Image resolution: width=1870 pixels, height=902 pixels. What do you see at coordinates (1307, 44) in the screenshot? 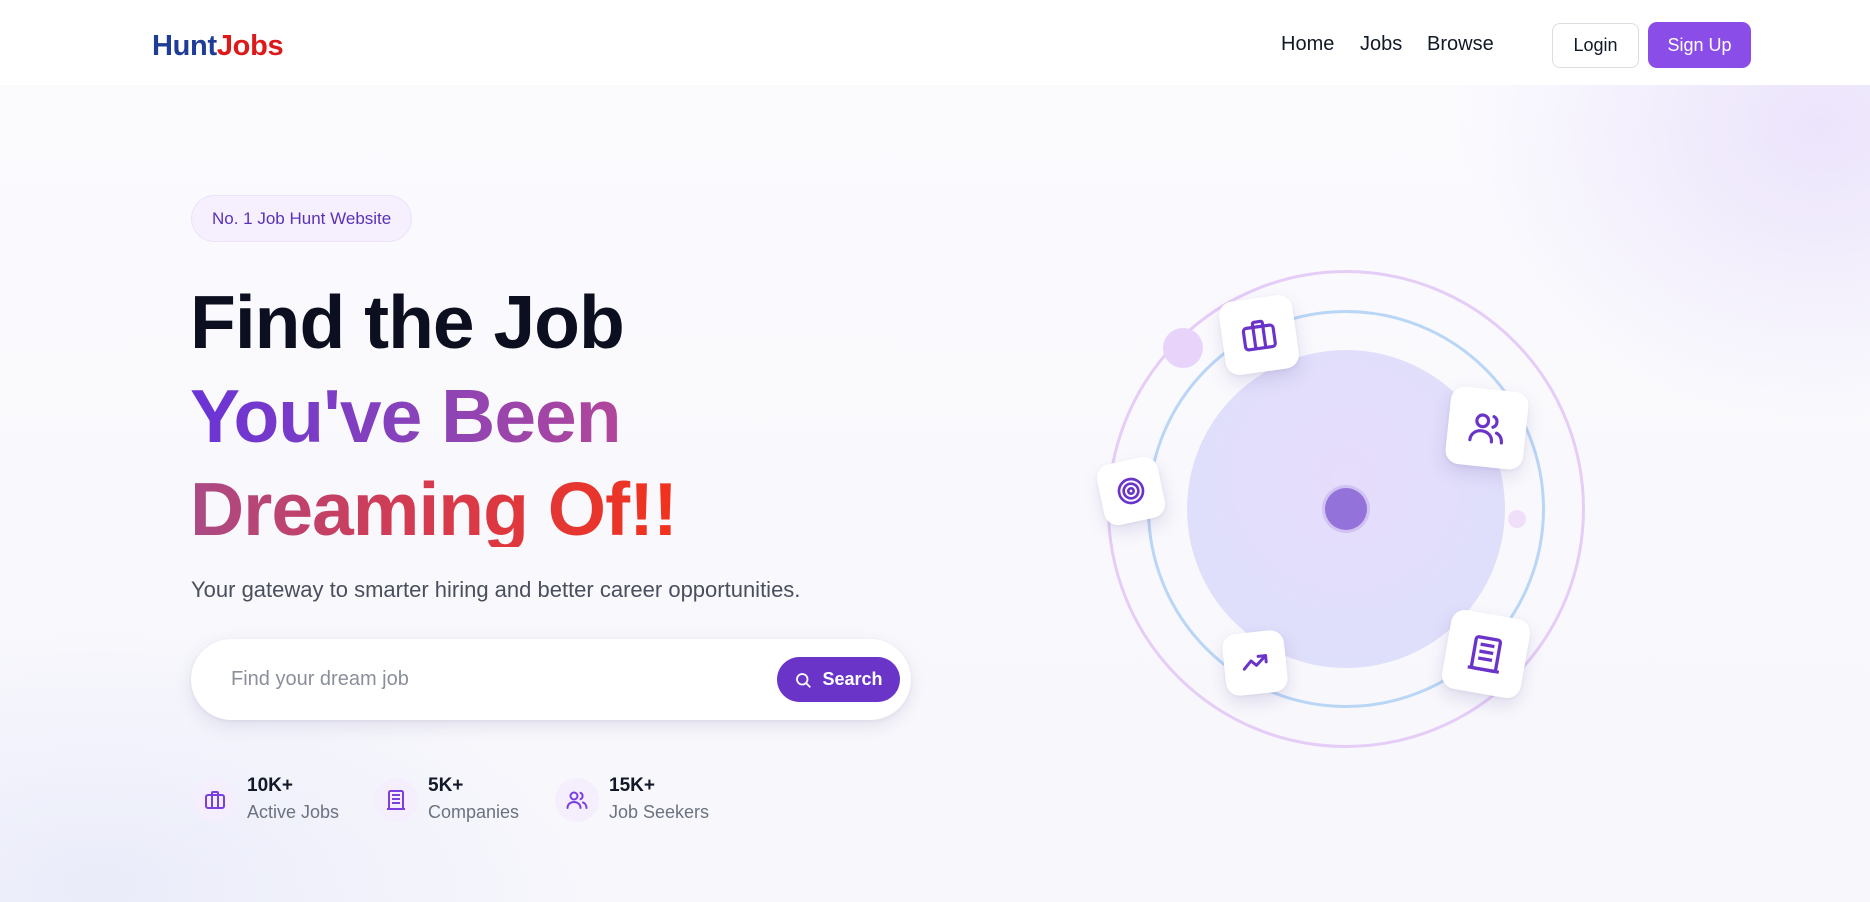
I see `nav-link-home: Home` at bounding box center [1307, 44].